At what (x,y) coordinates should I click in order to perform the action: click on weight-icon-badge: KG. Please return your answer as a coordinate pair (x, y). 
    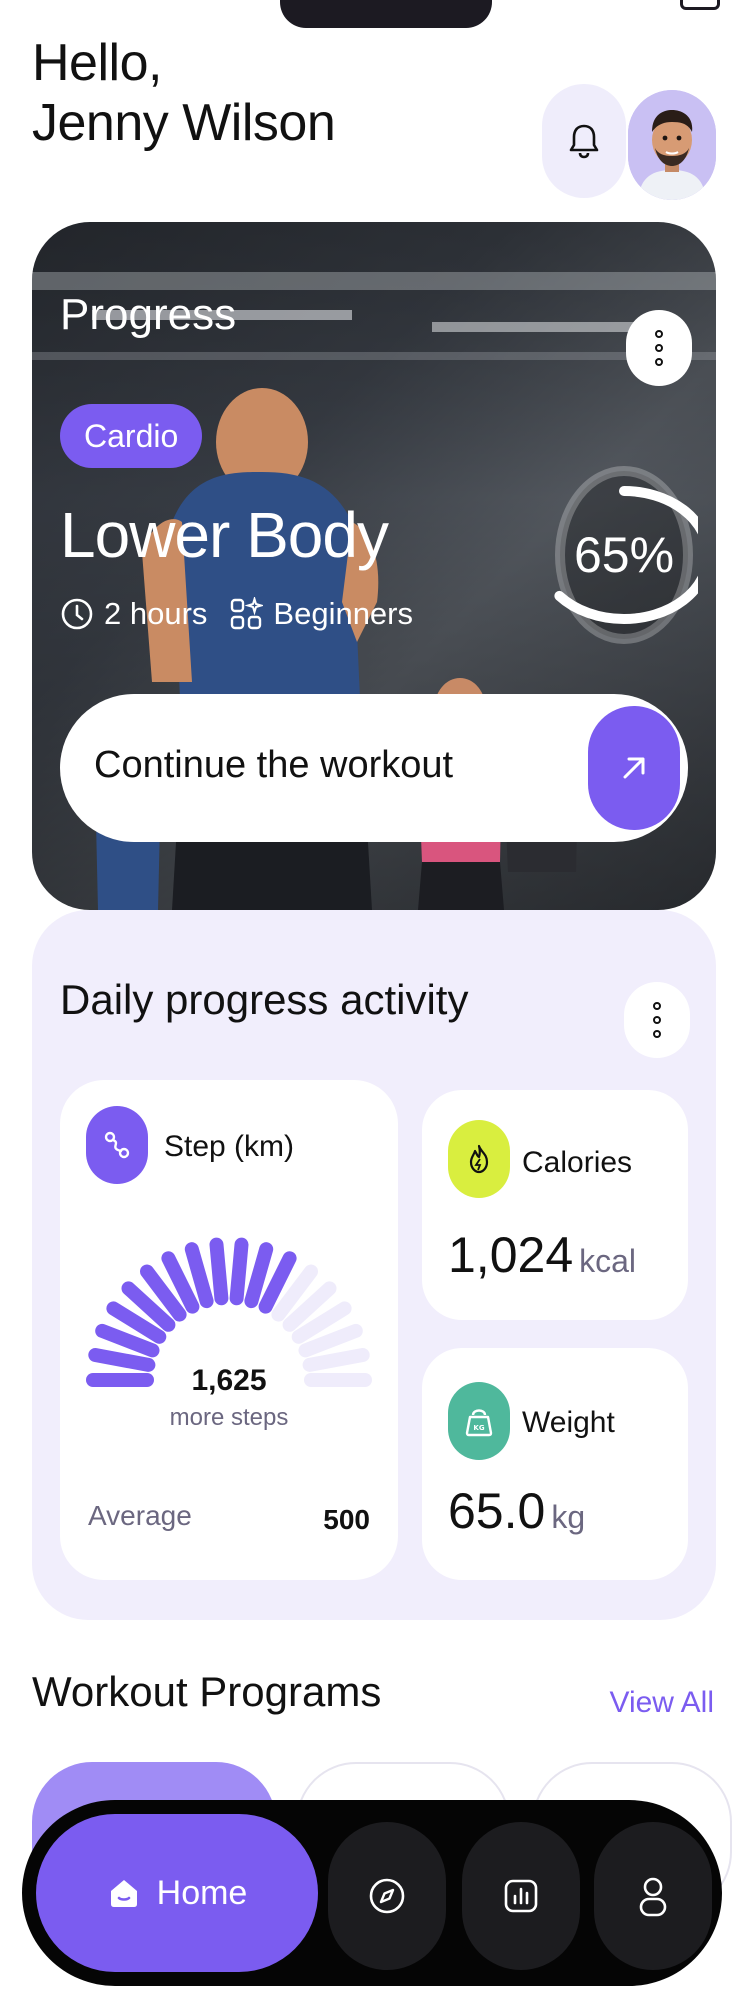
    Looking at the image, I should click on (479, 1421).